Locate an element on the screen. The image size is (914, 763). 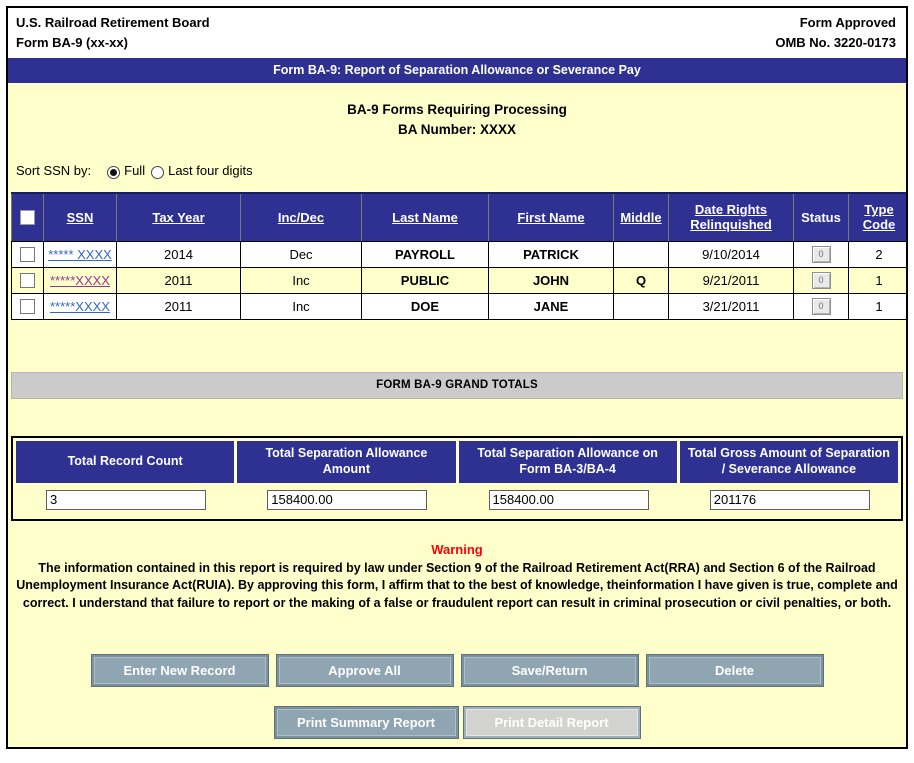
form-number: Form BA-9 (xx-xx) is located at coordinates (72, 42).